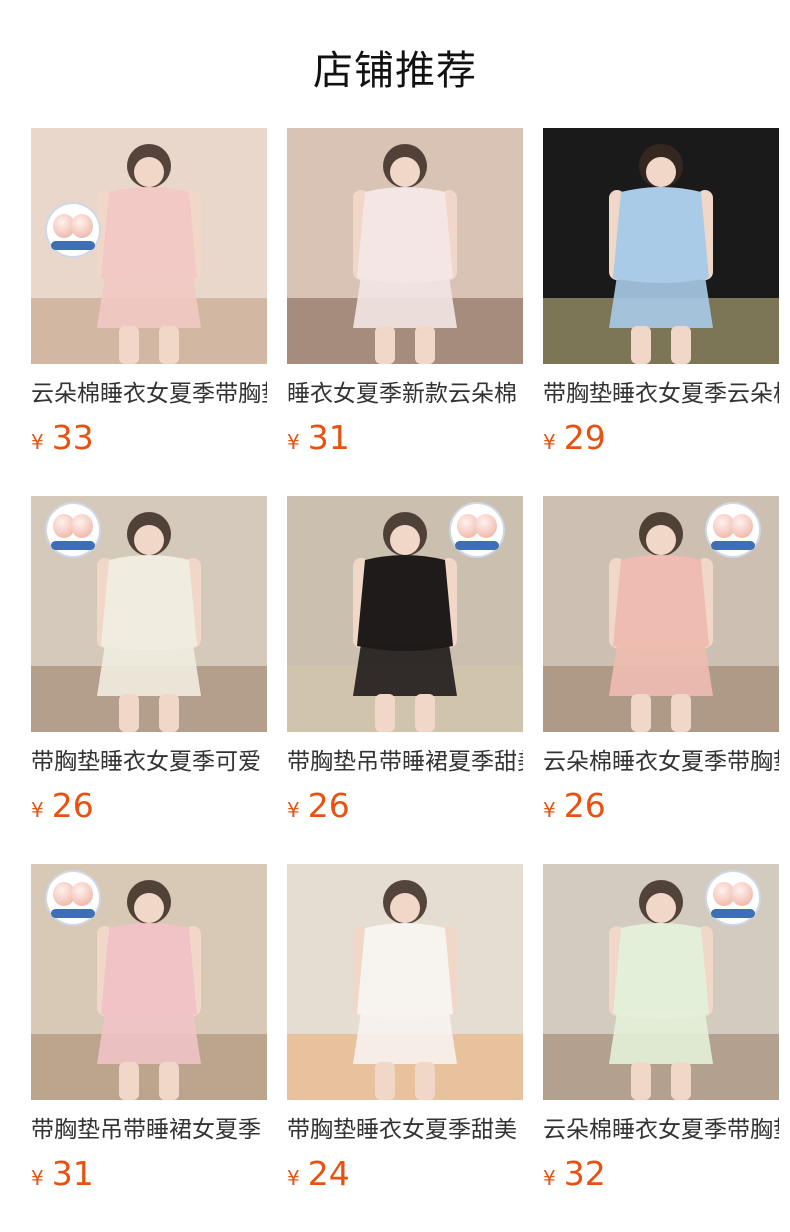 The width and height of the screenshot is (790, 1232). Describe the element at coordinates (405, 1130) in the screenshot. I see `product-name: 带胸垫睡衣女夏季甜美` at that location.